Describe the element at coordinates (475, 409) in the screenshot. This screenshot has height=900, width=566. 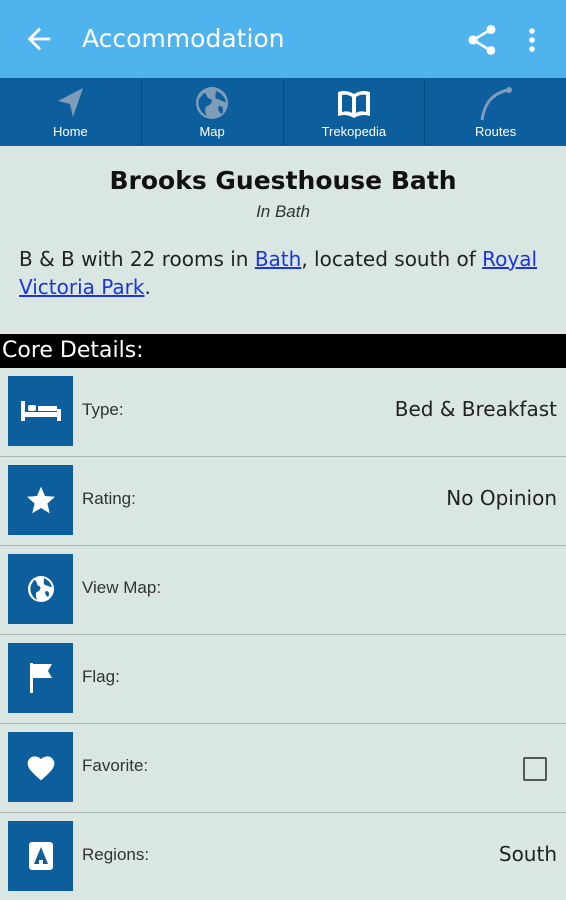
I see `detail-value: Bed & Breakfast` at that location.